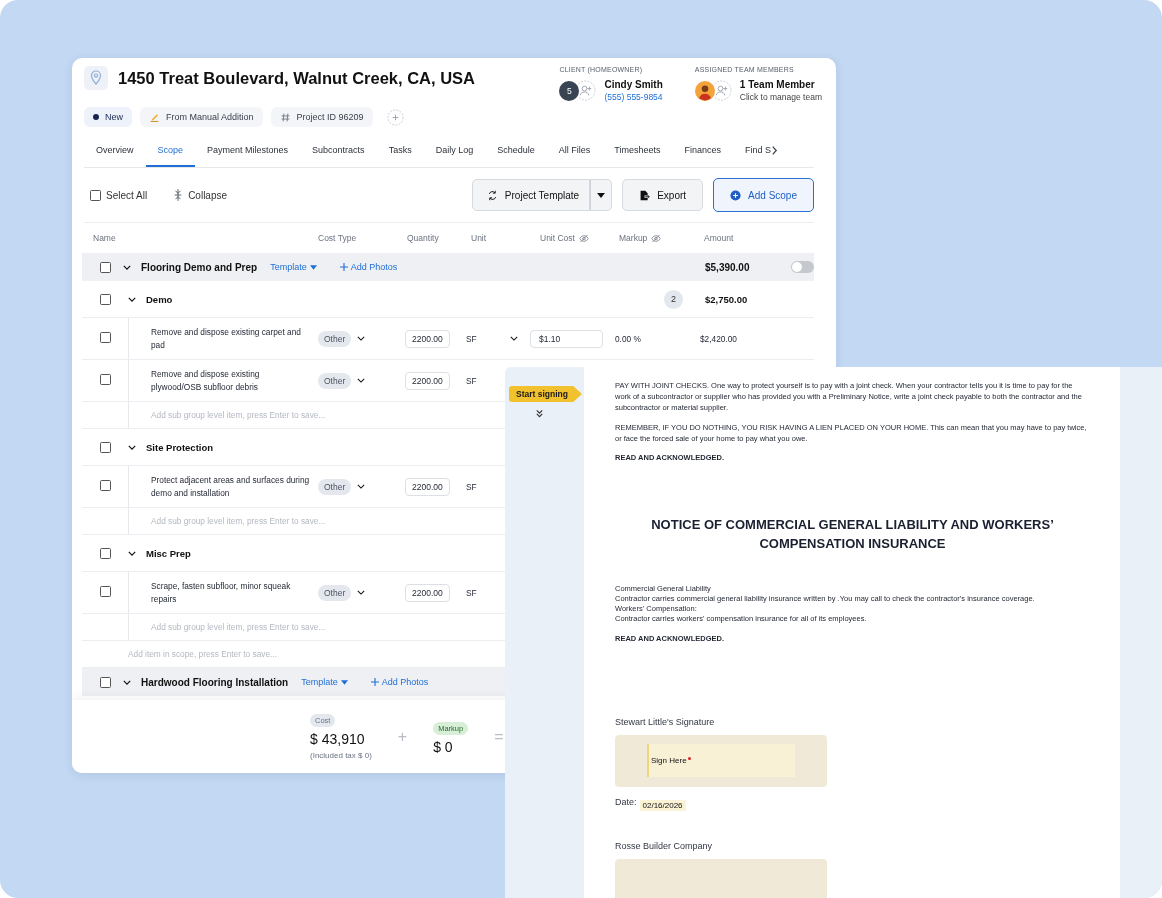 The height and width of the screenshot is (898, 1162). What do you see at coordinates (586, 90) in the screenshot?
I see `add-person-icon` at bounding box center [586, 90].